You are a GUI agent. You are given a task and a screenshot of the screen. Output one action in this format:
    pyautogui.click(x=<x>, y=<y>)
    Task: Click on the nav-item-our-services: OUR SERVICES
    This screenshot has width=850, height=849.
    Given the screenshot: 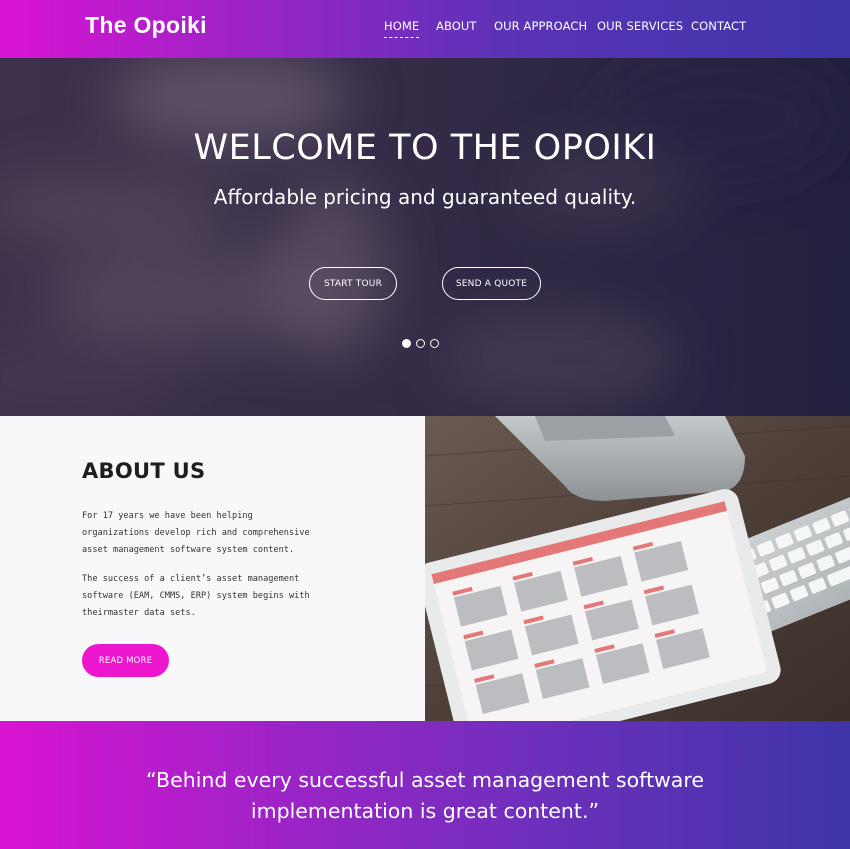 What is the action you would take?
    pyautogui.click(x=640, y=26)
    